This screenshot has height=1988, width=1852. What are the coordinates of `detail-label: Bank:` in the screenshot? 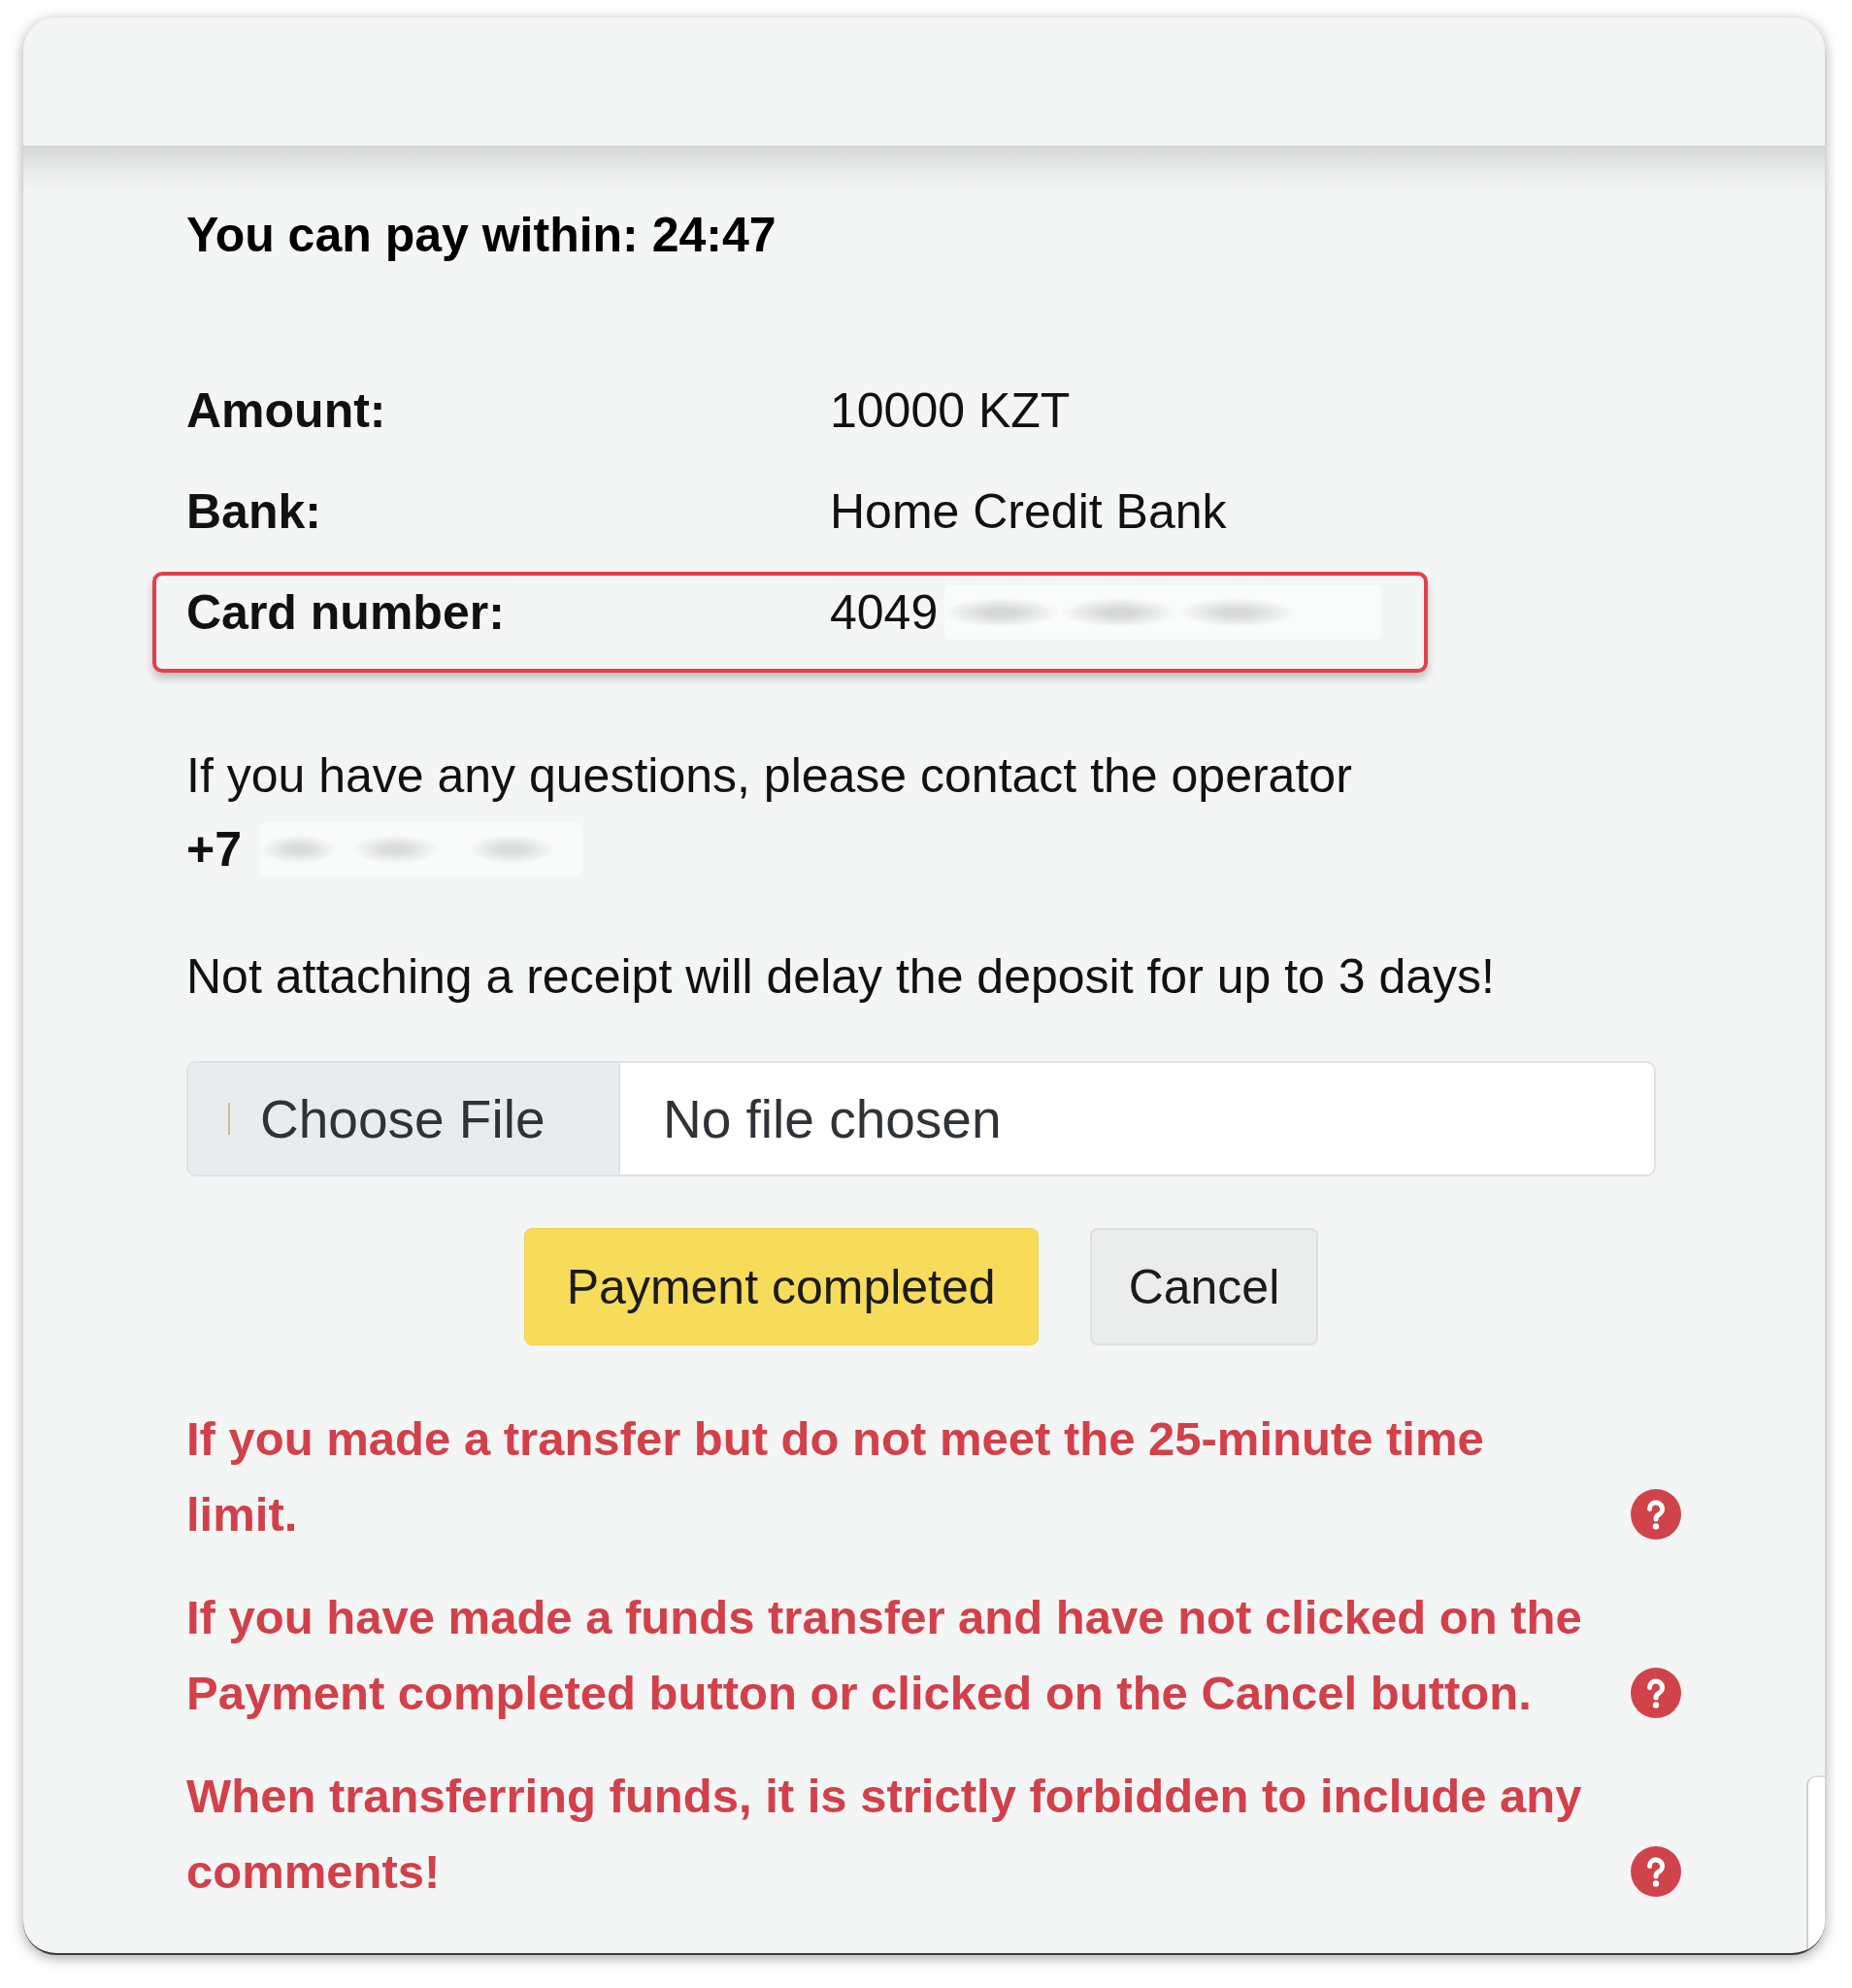 It's located at (254, 512).